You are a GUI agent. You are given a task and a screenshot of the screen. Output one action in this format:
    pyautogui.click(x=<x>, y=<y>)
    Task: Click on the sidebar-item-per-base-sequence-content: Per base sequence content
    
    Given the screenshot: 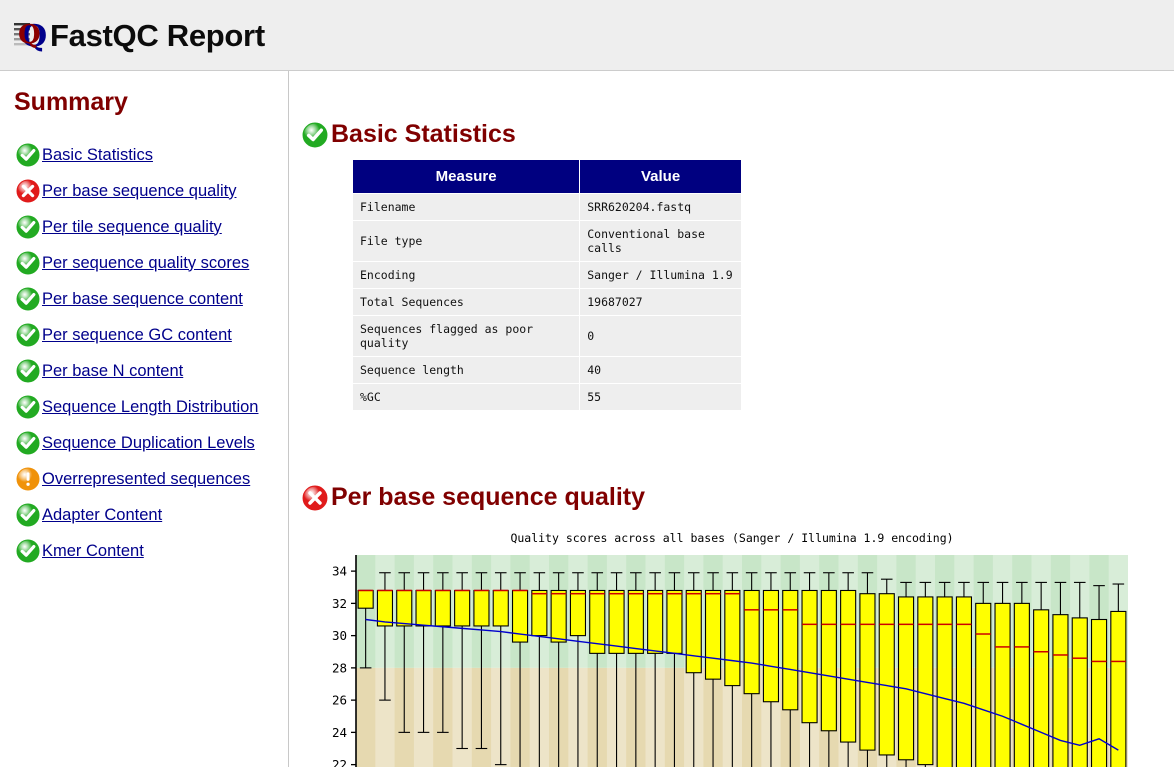 What is the action you would take?
    pyautogui.click(x=144, y=299)
    